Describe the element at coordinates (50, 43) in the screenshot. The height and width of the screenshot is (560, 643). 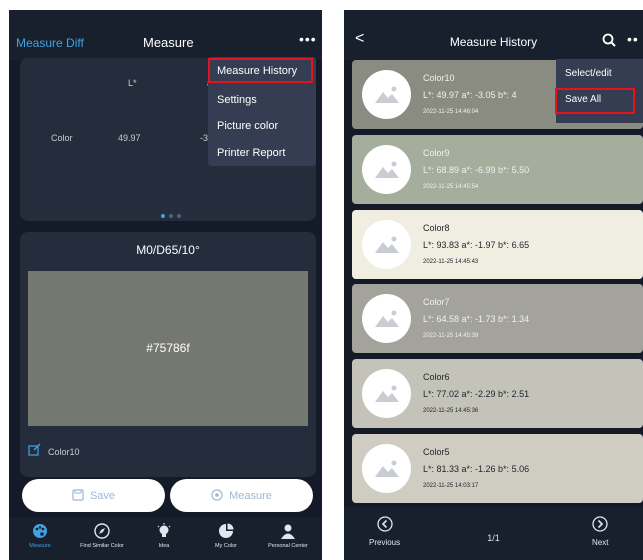
I see `measure-diff-tab: Measure Diff` at that location.